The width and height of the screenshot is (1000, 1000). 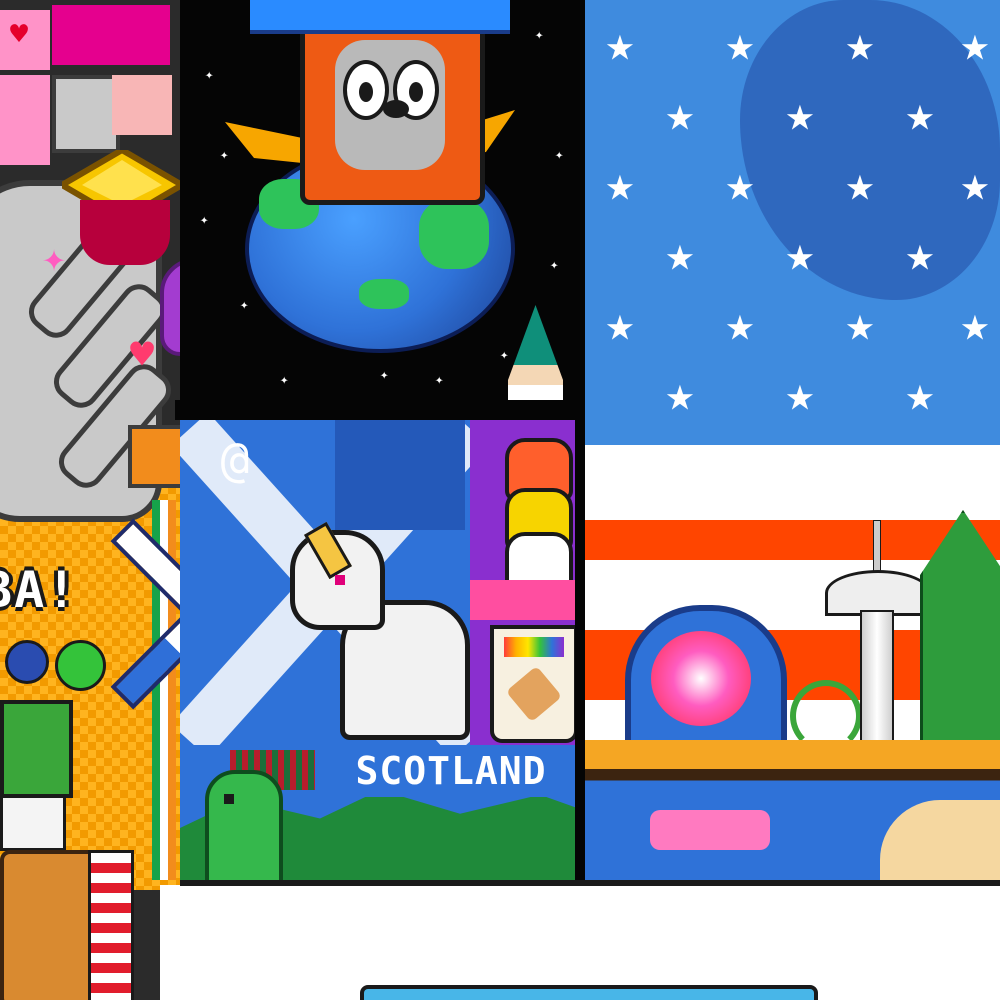 What do you see at coordinates (792, 482) in the screenshot?
I see `white-stripe` at bounding box center [792, 482].